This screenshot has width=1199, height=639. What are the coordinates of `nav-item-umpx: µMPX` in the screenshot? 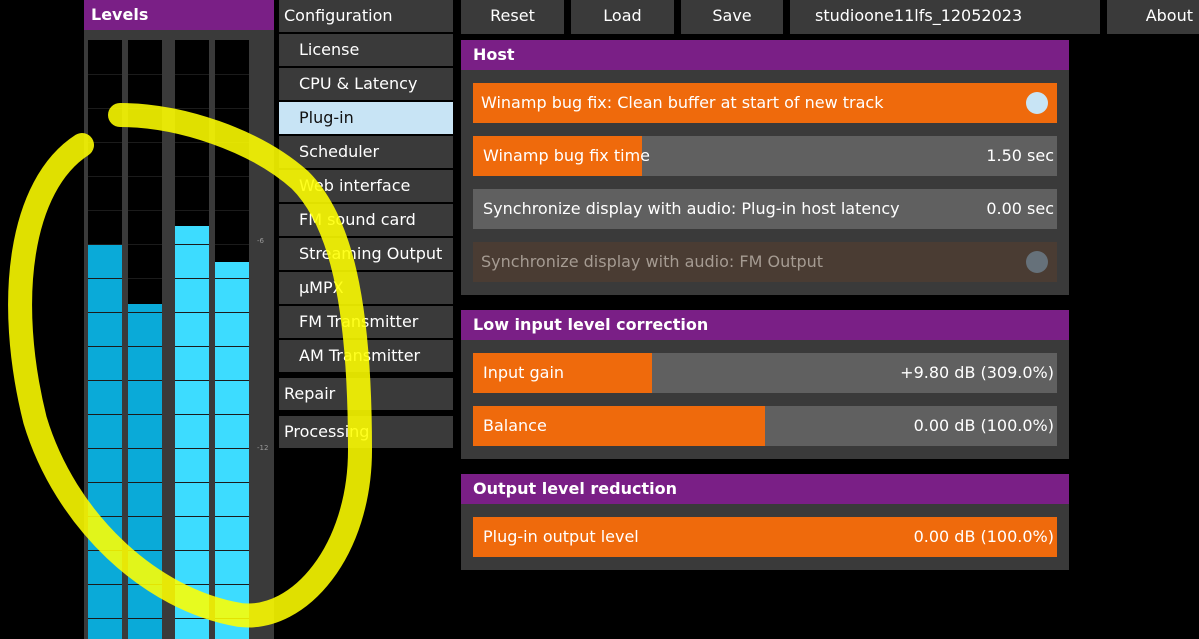 It's located at (366, 288).